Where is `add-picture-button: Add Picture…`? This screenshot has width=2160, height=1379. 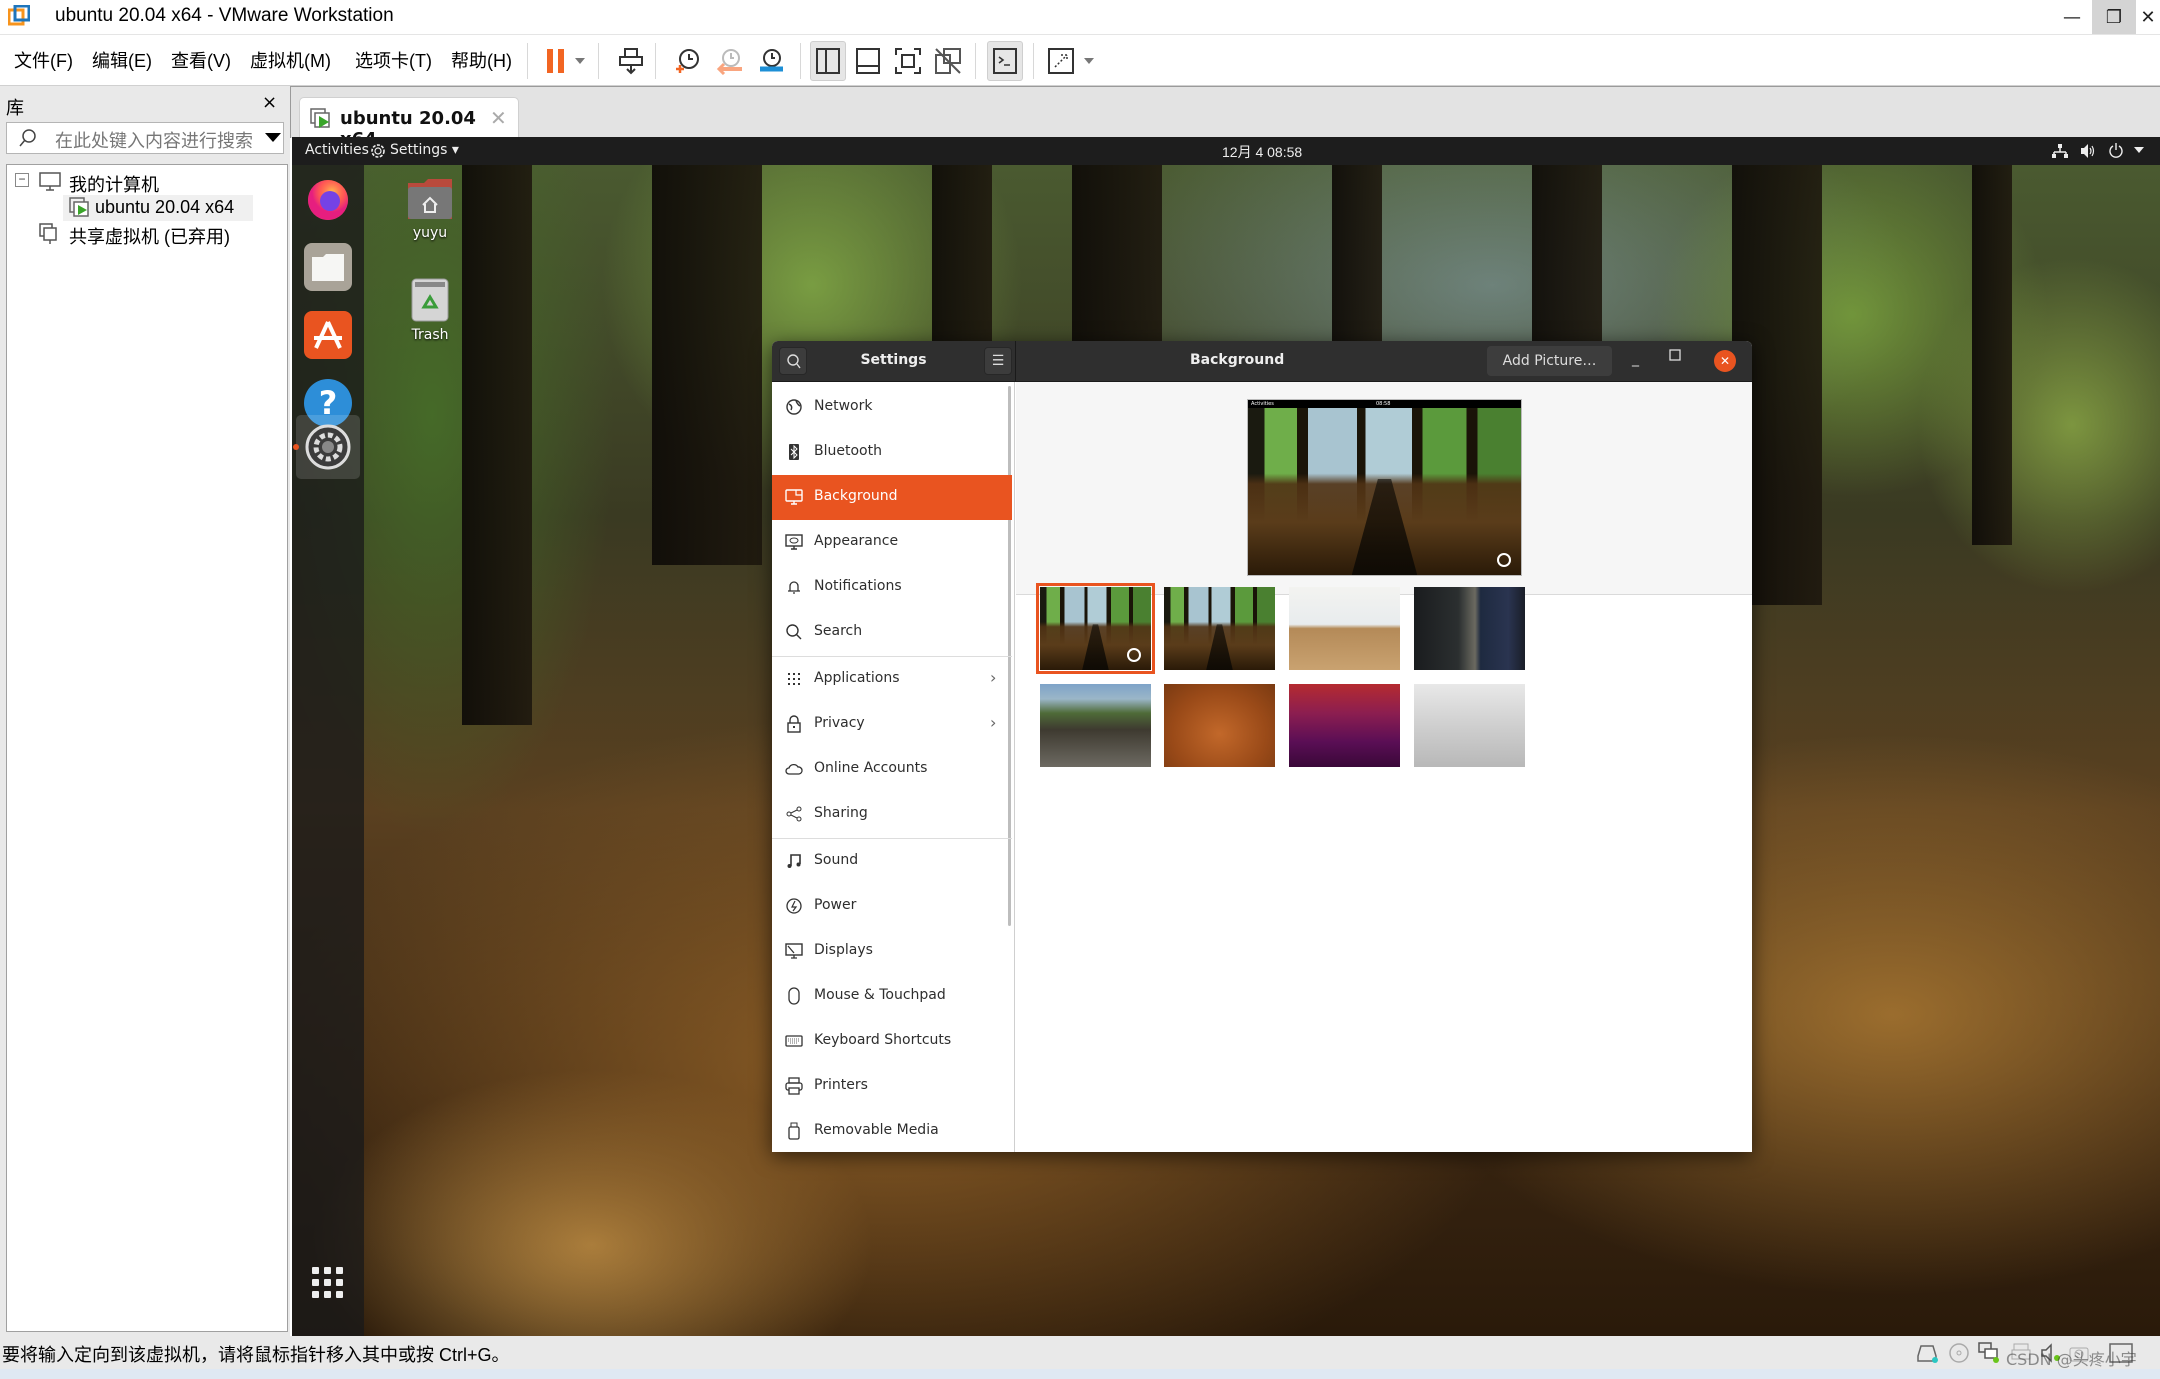 add-picture-button: Add Picture… is located at coordinates (1549, 361).